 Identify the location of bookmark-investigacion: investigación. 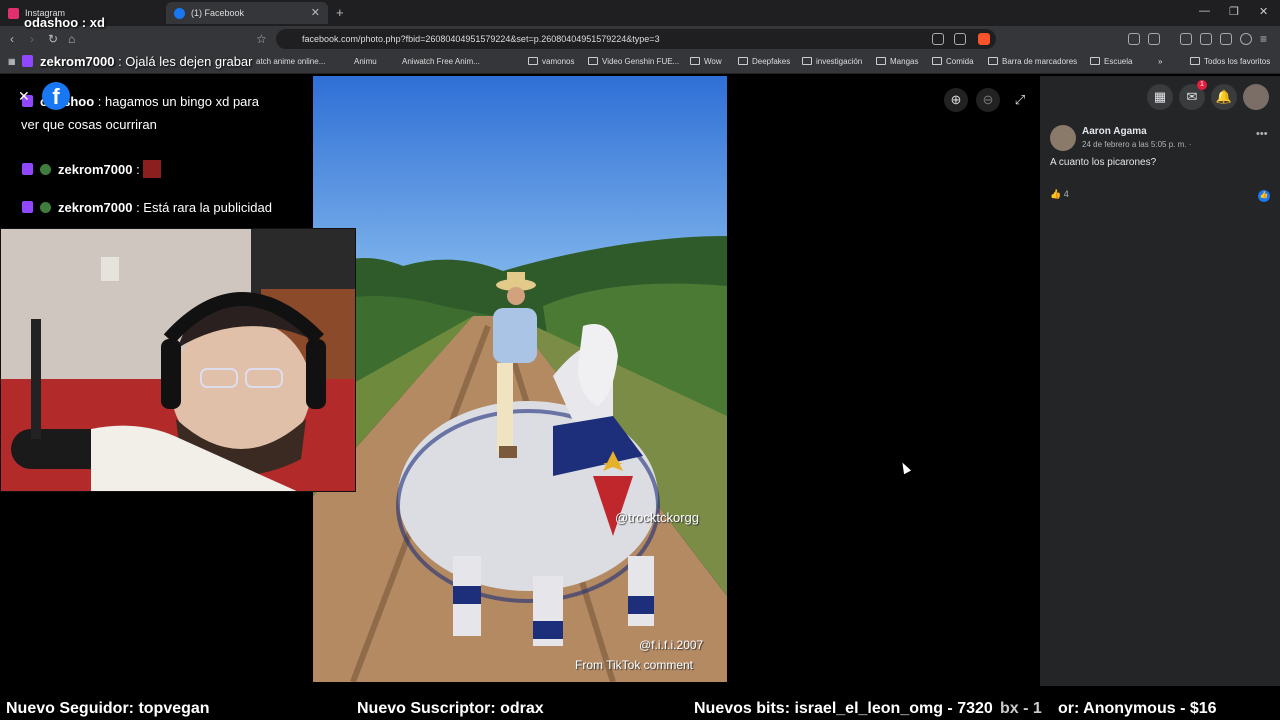
(832, 61).